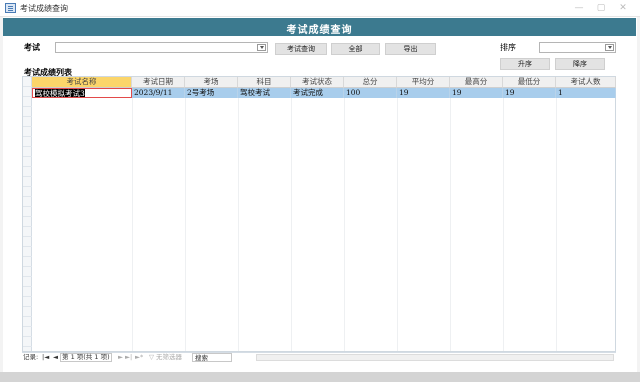 The image size is (640, 382). What do you see at coordinates (525, 64) in the screenshot?
I see `ascending-button: 升序` at bounding box center [525, 64].